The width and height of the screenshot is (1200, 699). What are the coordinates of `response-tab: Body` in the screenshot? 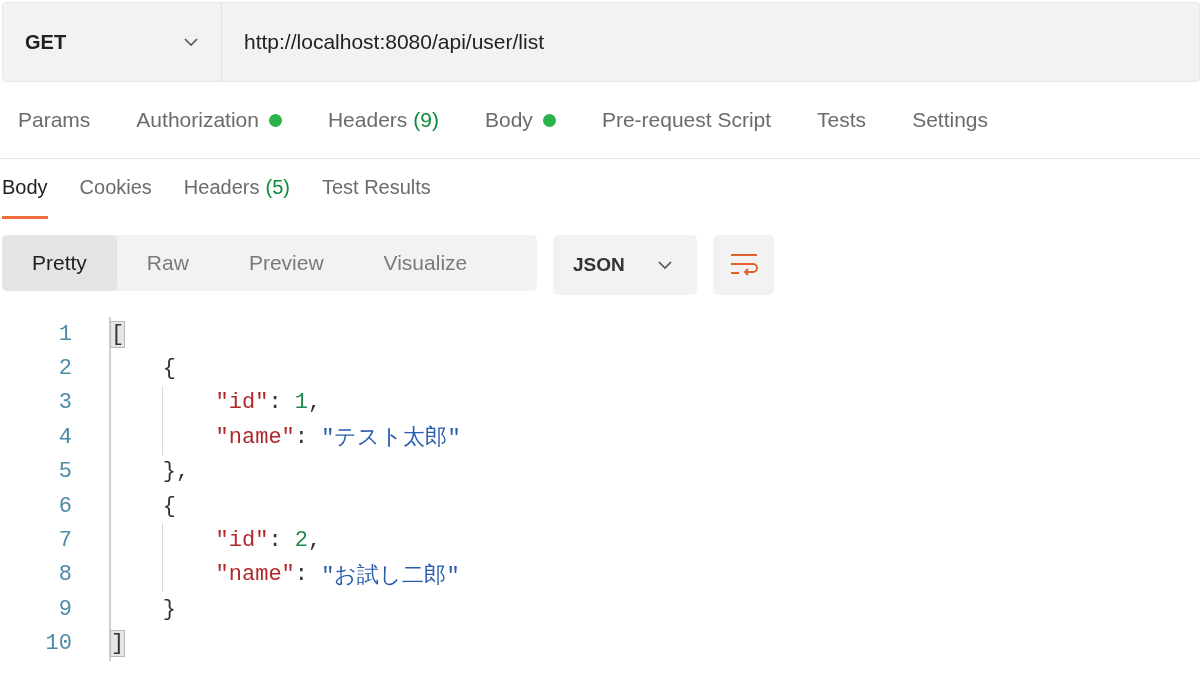 It's located at (25, 189).